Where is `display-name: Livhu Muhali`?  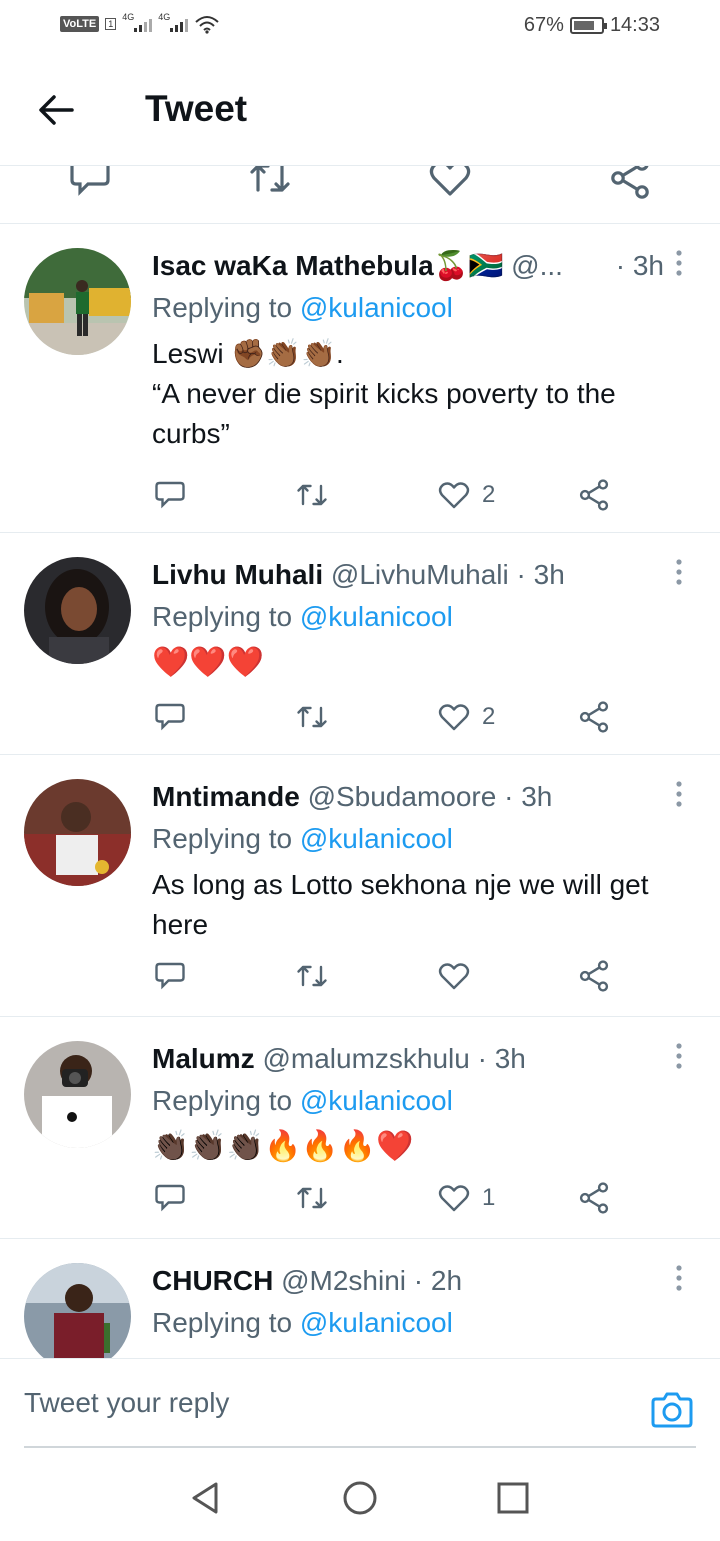 display-name: Livhu Muhali is located at coordinates (237, 574).